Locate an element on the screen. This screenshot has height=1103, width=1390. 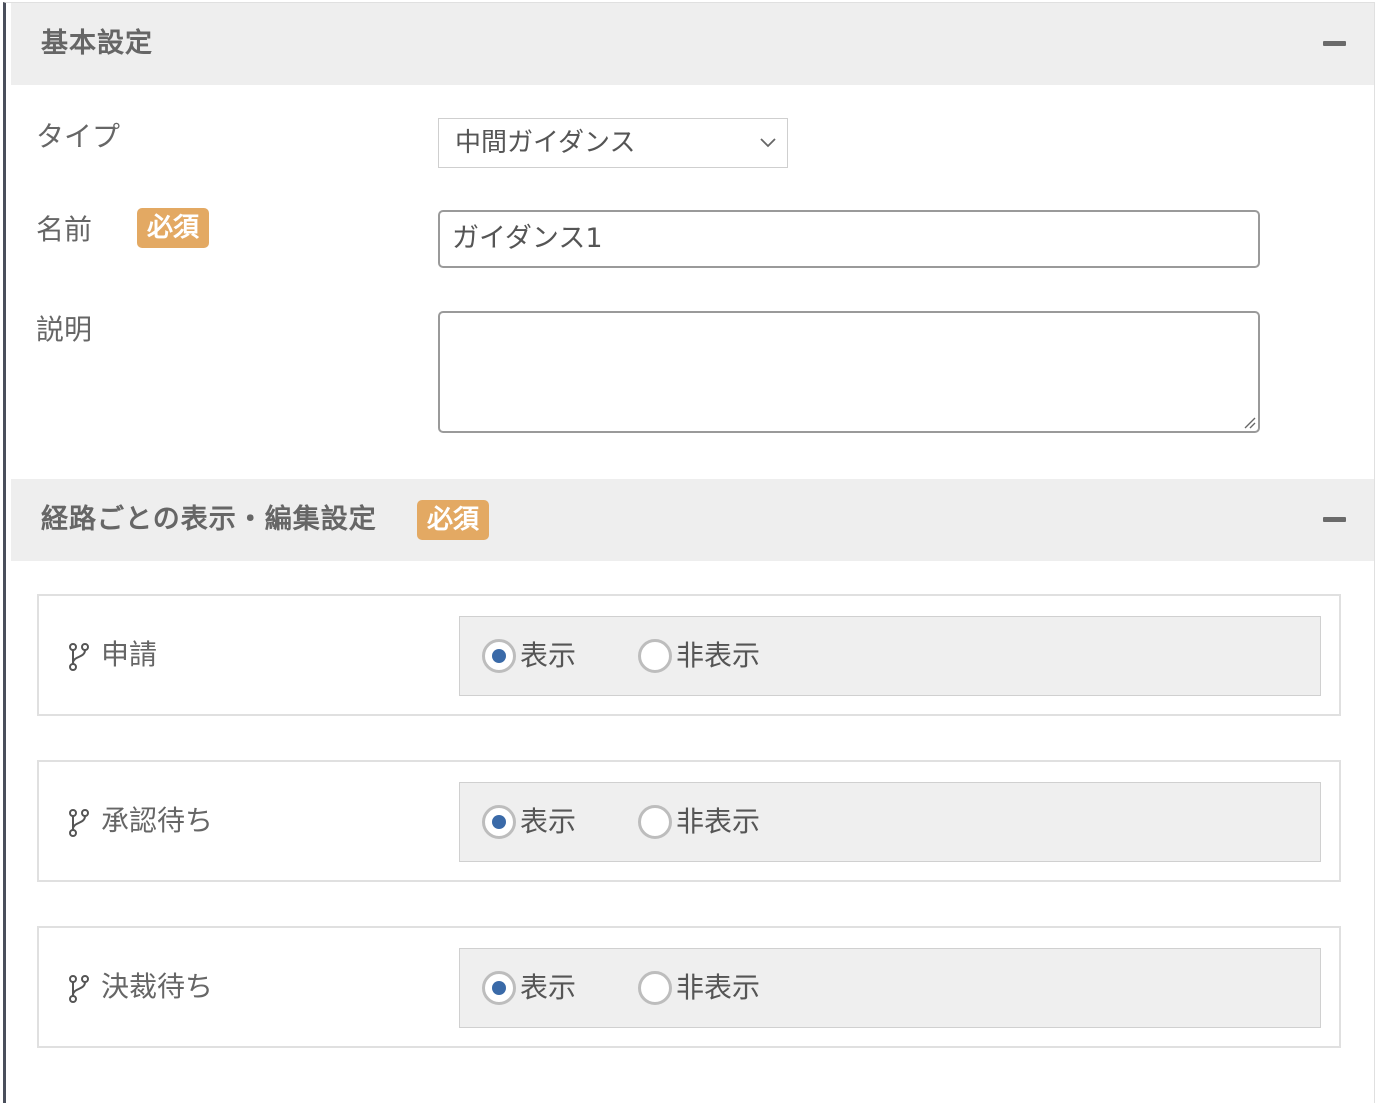
route-label: 承認待ち is located at coordinates (157, 820).